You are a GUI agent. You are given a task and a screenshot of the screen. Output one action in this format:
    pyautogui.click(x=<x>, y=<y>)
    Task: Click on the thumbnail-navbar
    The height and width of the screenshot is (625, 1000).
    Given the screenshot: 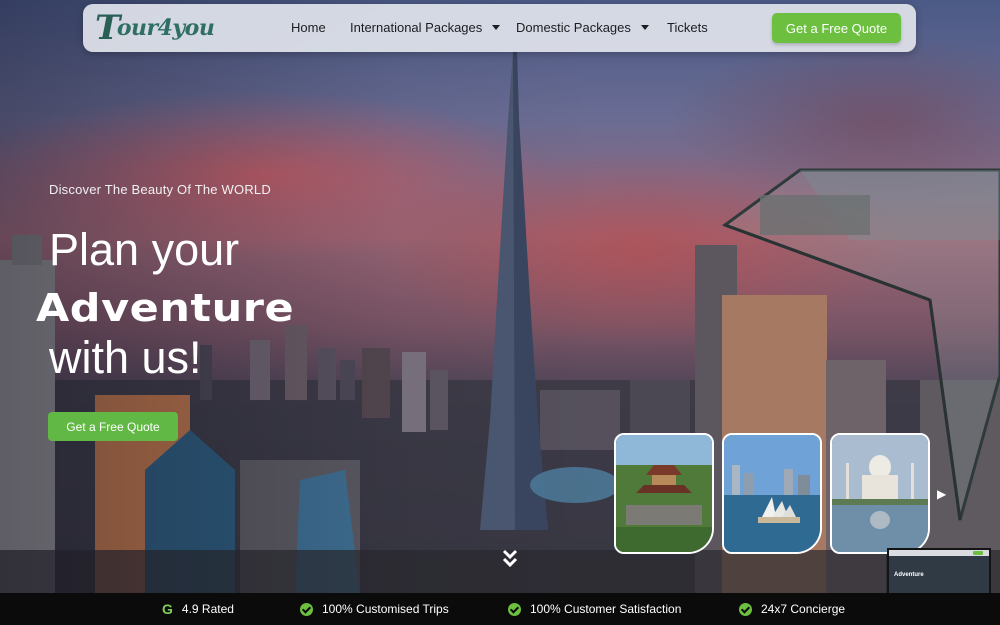 What is the action you would take?
    pyautogui.click(x=939, y=553)
    